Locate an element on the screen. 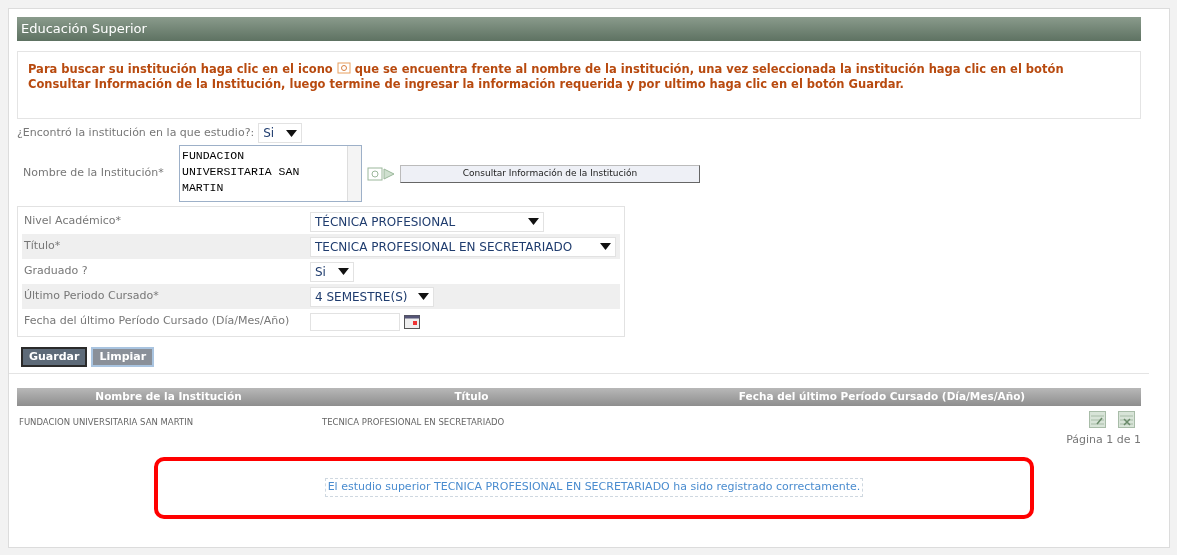  column-header: Título is located at coordinates (471, 397).